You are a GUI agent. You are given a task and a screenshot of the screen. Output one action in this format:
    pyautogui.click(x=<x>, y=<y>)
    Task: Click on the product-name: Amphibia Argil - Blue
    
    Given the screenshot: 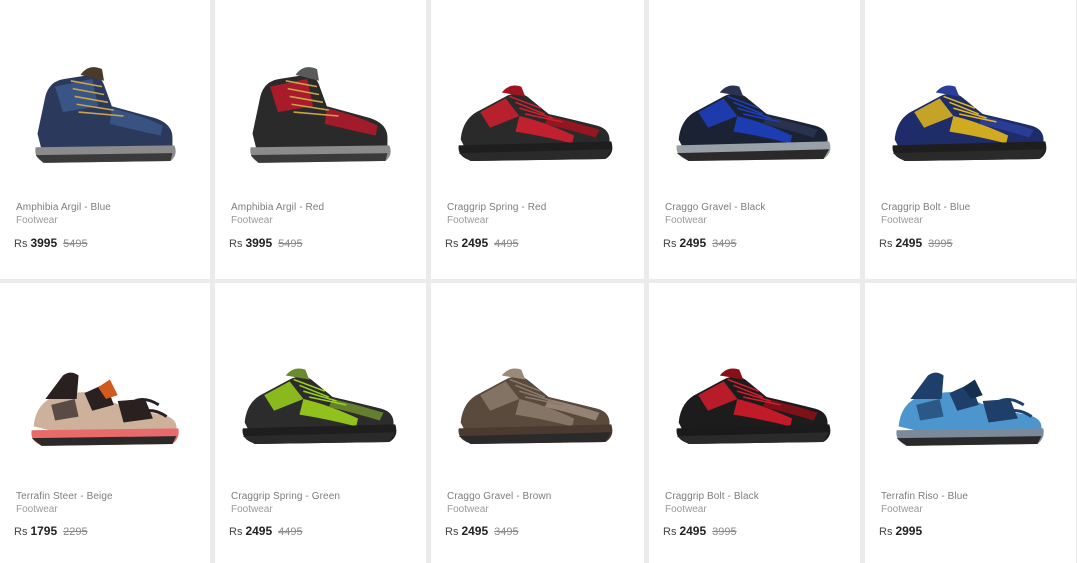 What is the action you would take?
    pyautogui.click(x=63, y=207)
    